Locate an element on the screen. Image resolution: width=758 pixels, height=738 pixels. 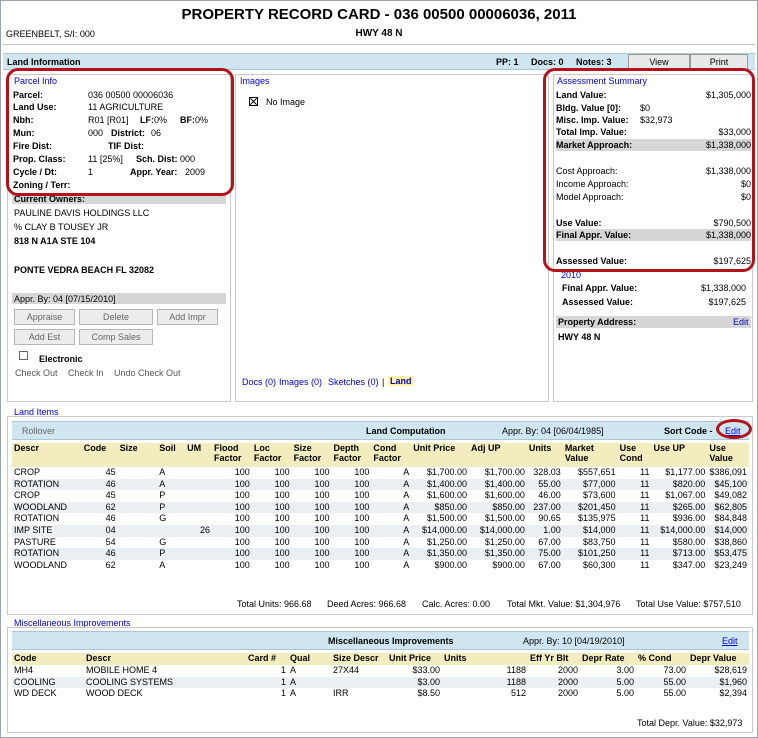
misc-col-depr-value: Depr Value is located at coordinates (718, 659).